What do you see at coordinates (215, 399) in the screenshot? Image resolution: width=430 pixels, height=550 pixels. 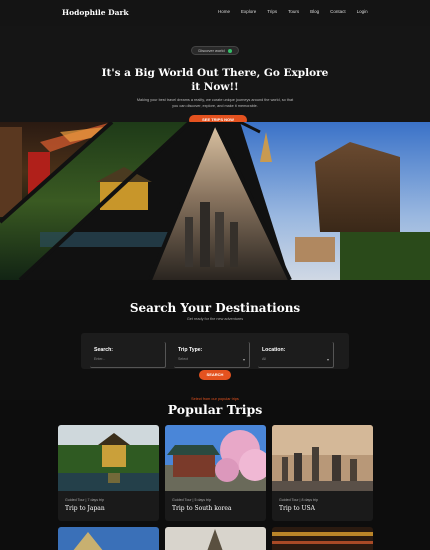 I see `popular-subtitle: Select from our popular trips` at bounding box center [215, 399].